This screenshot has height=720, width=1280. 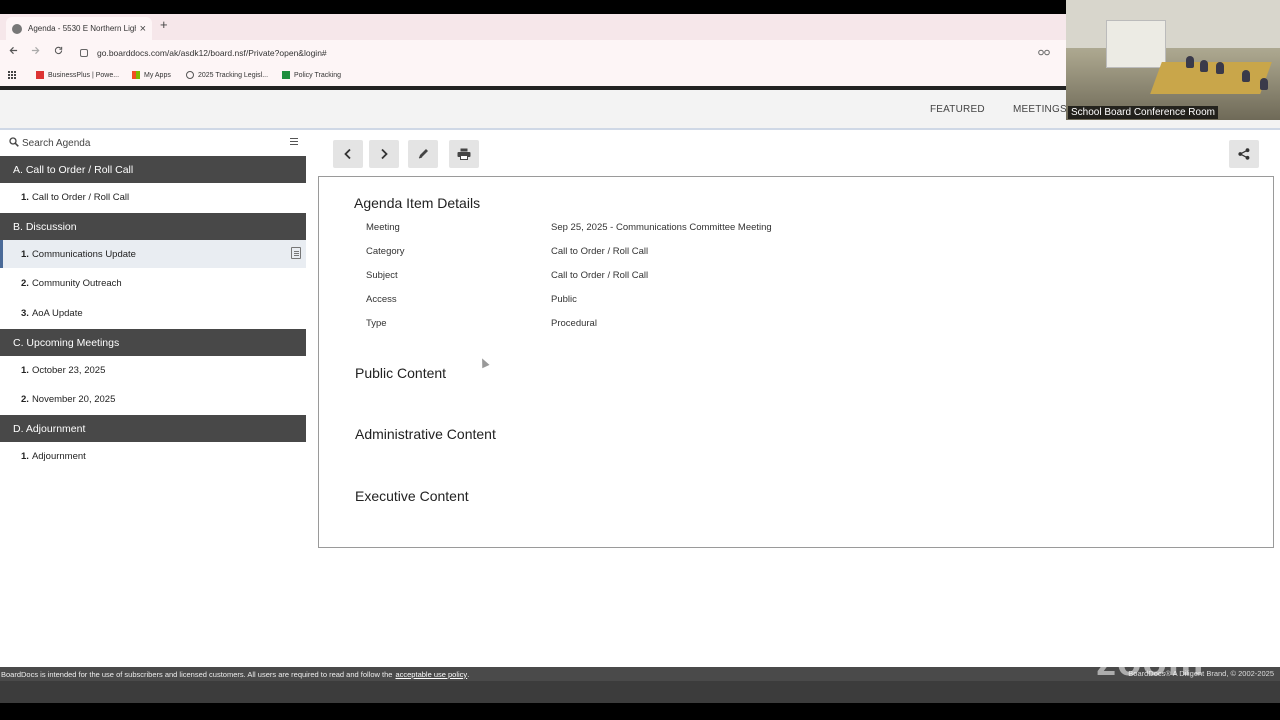 I want to click on agenda-item-aoa-update: 3. AoA Update, so click(x=153, y=313).